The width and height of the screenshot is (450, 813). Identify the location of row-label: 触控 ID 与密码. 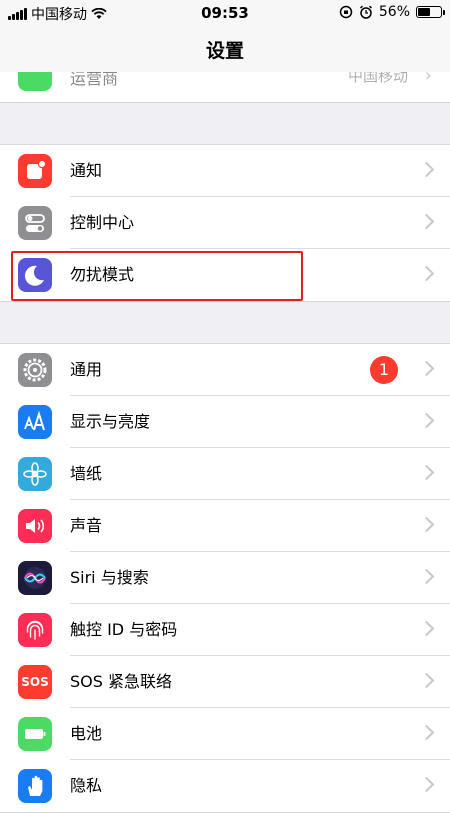
(124, 629).